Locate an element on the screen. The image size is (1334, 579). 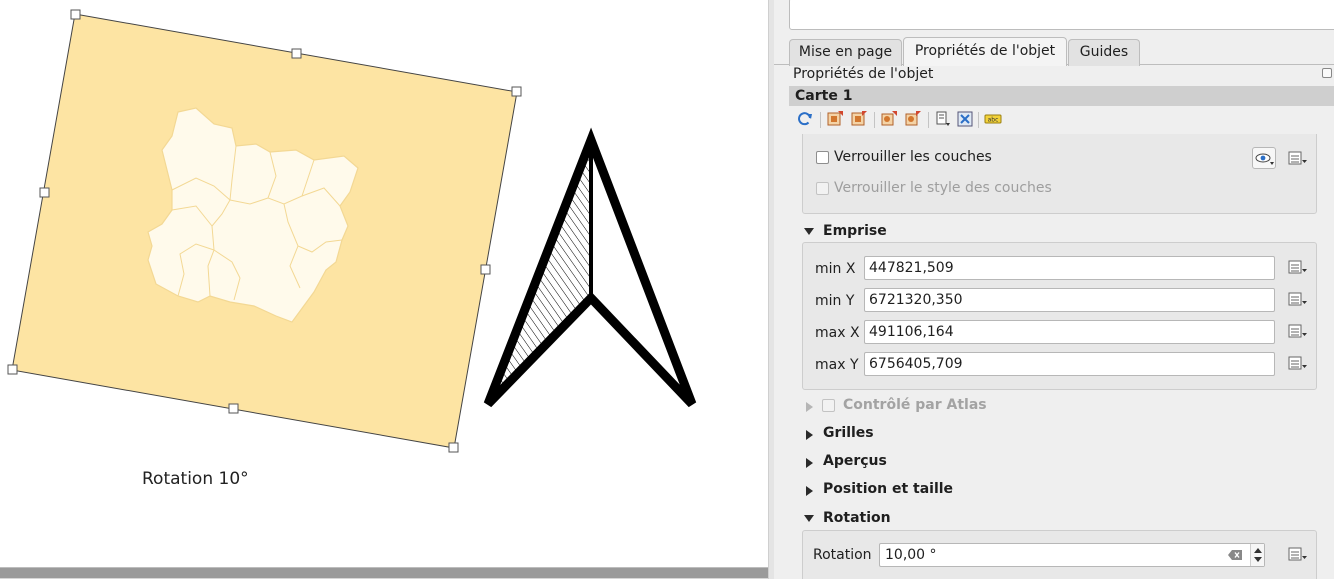
tab-guides: Guides is located at coordinates (1104, 52).